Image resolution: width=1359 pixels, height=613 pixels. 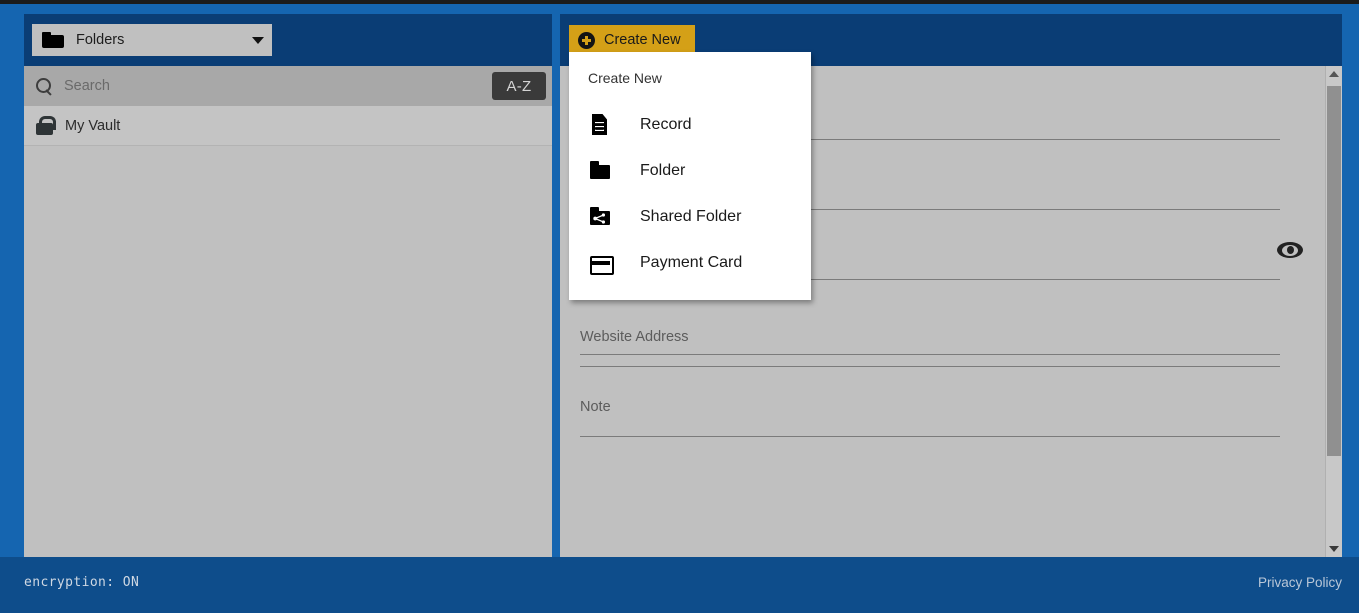 I want to click on menu-item-label: Payment Card, so click(x=691, y=262).